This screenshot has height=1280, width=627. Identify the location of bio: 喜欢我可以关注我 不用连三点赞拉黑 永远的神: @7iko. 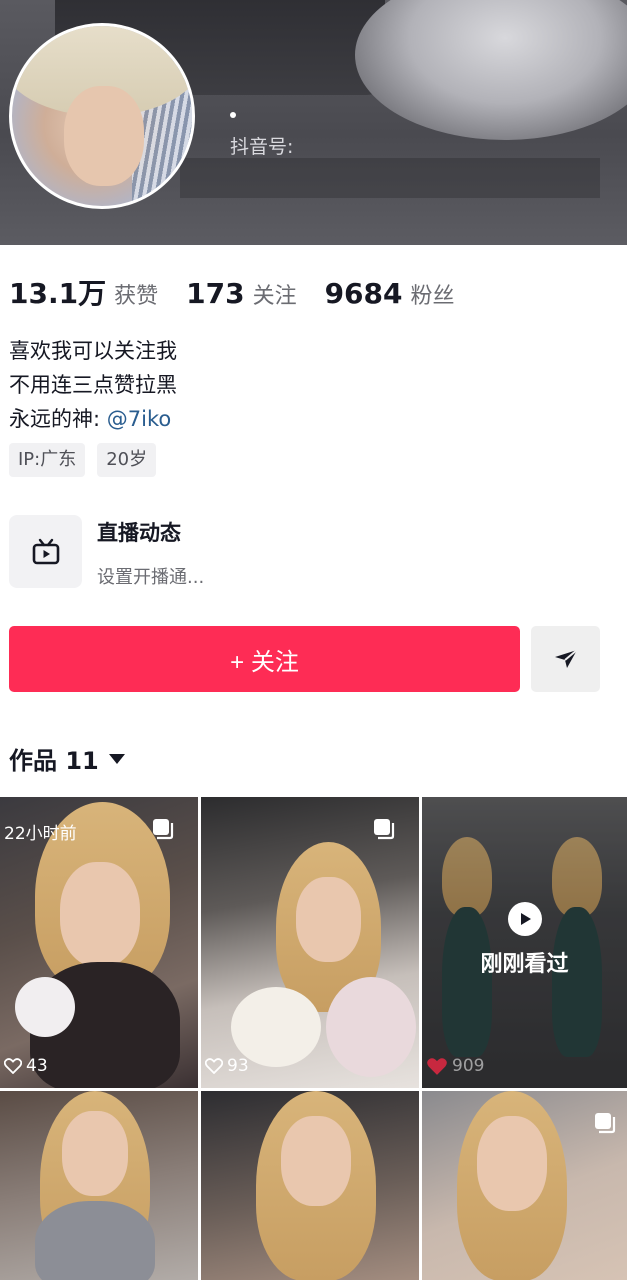
(93, 385).